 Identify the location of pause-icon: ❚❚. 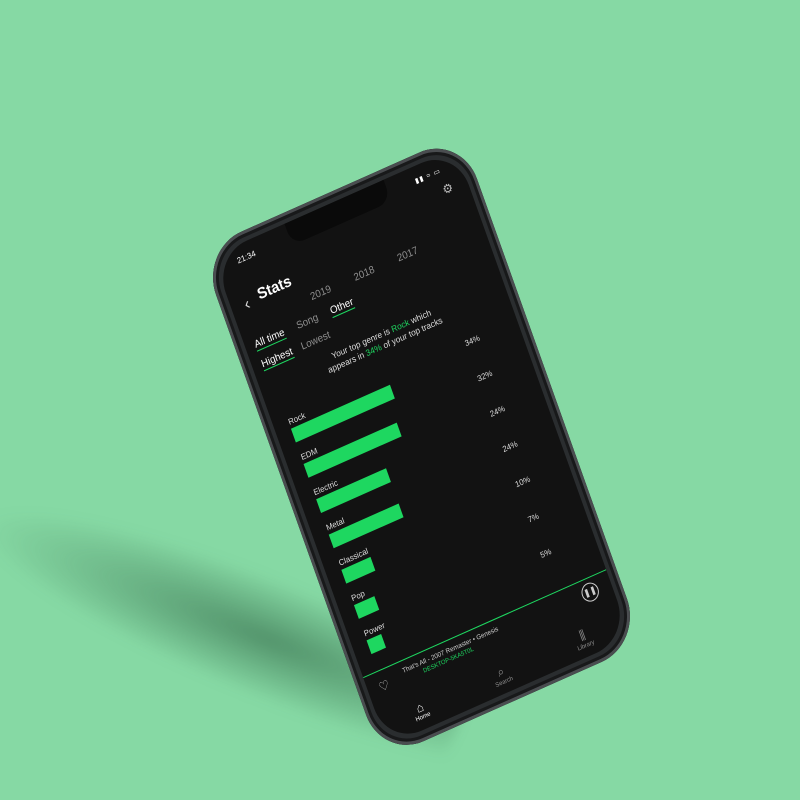
(590, 592).